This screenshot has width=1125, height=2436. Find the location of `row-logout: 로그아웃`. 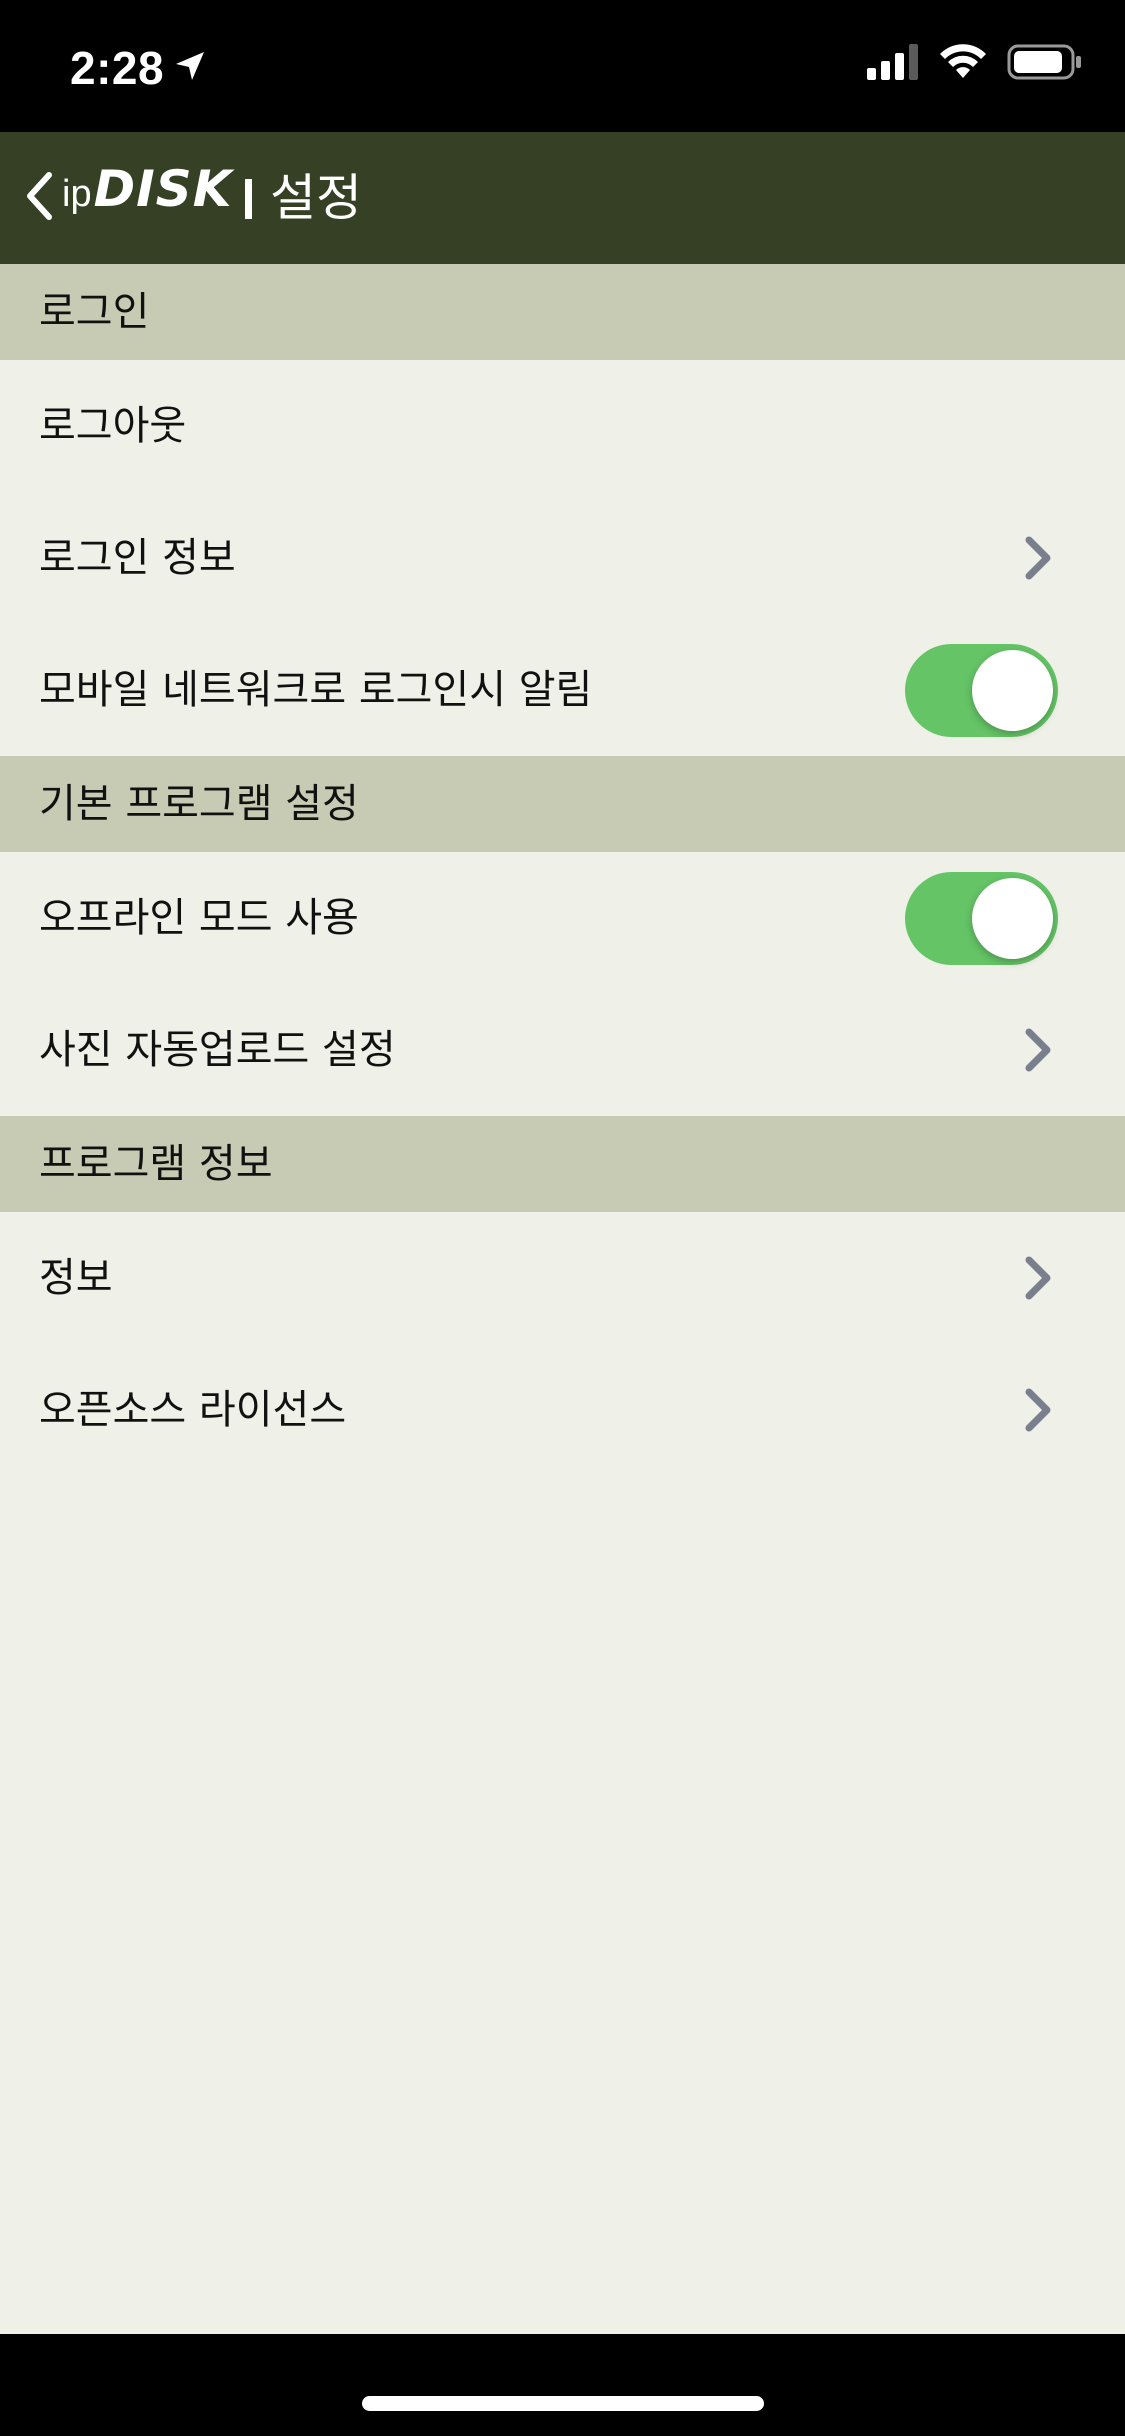

row-logout: 로그아웃 is located at coordinates (562, 426).